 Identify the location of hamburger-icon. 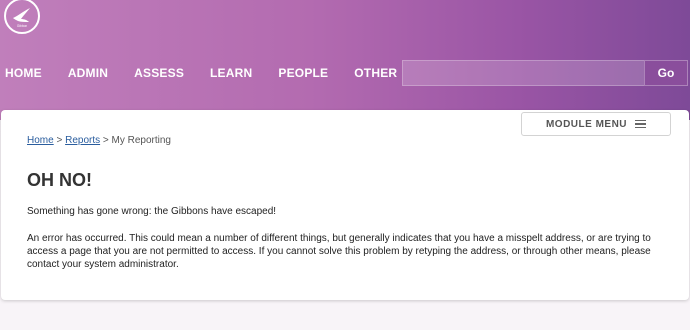
(641, 124).